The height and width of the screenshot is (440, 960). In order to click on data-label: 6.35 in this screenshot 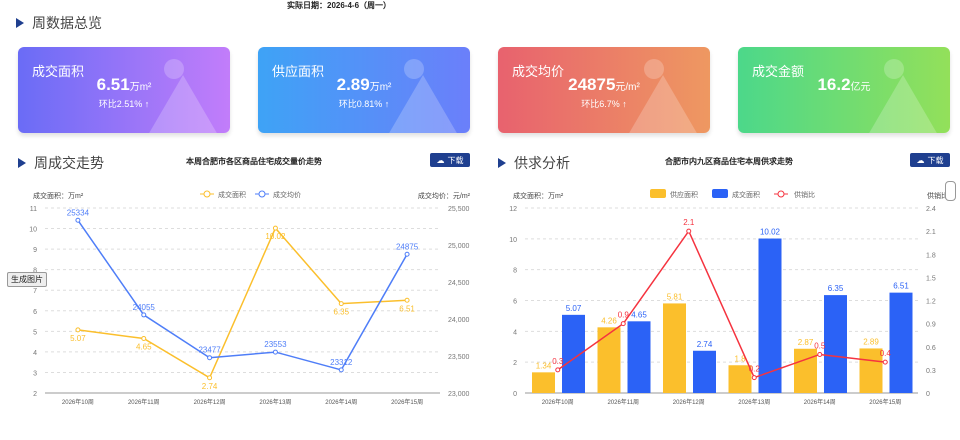, I will do `click(836, 288)`.